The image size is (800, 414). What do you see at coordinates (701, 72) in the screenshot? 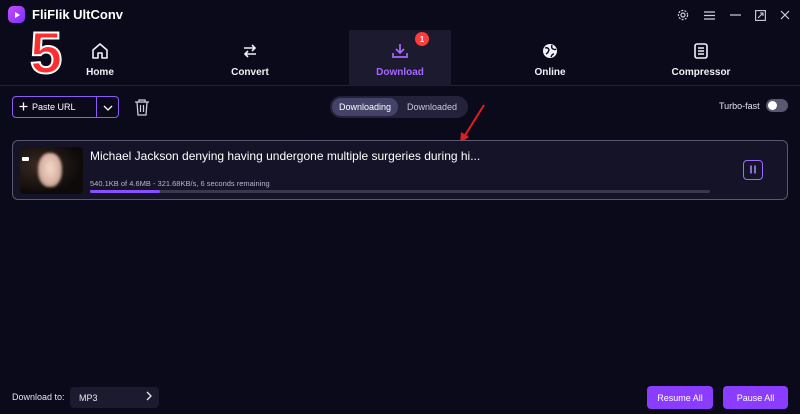
I see `tab-compressor-label: Compressor` at bounding box center [701, 72].